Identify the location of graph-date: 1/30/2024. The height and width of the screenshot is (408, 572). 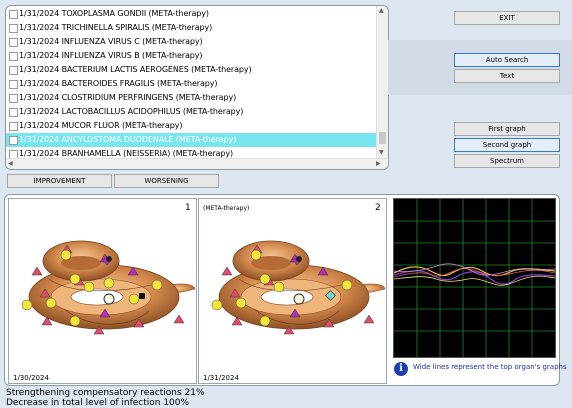
(31, 378).